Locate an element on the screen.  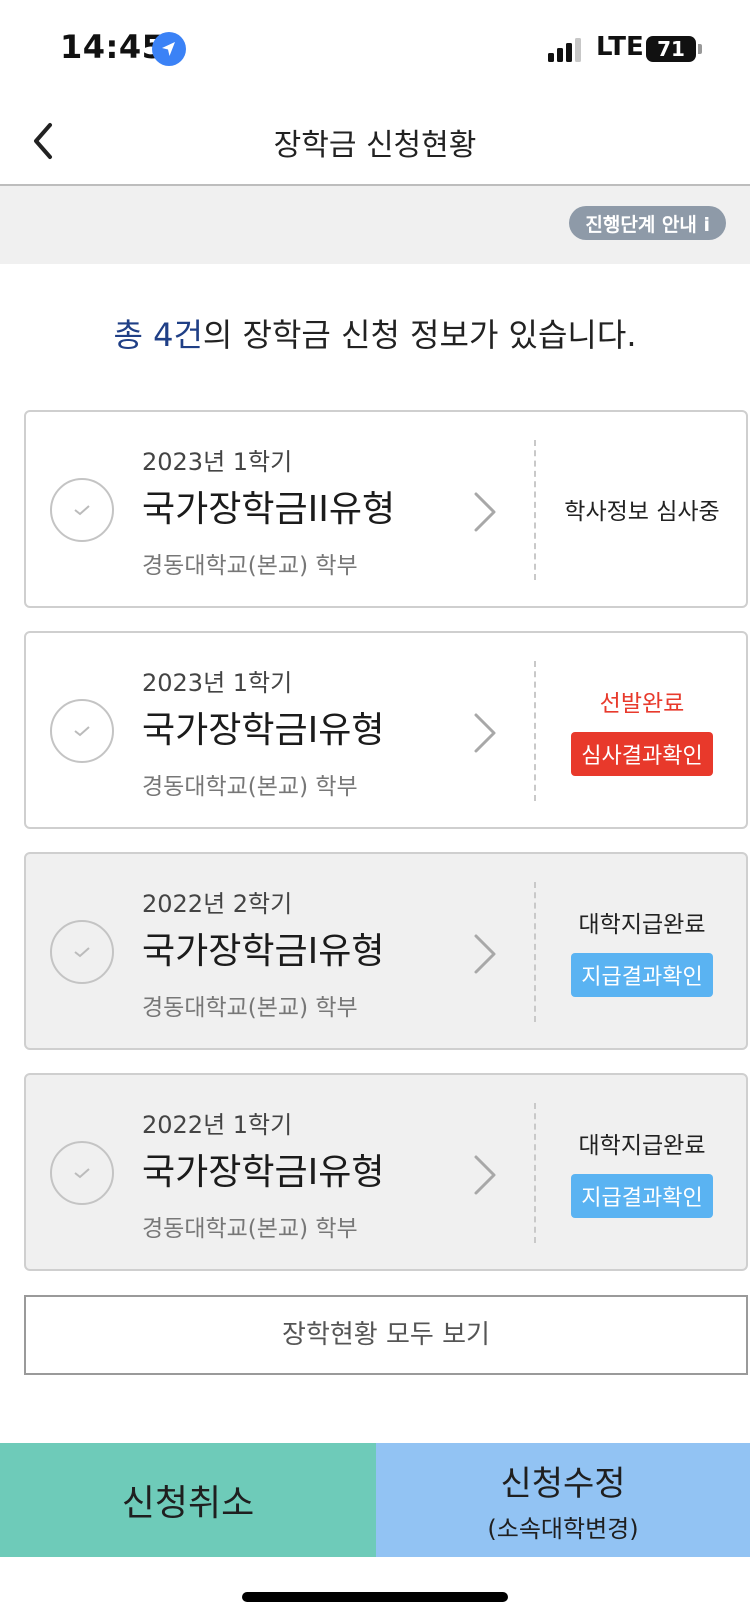
clock: 14:45 is located at coordinates (112, 47).